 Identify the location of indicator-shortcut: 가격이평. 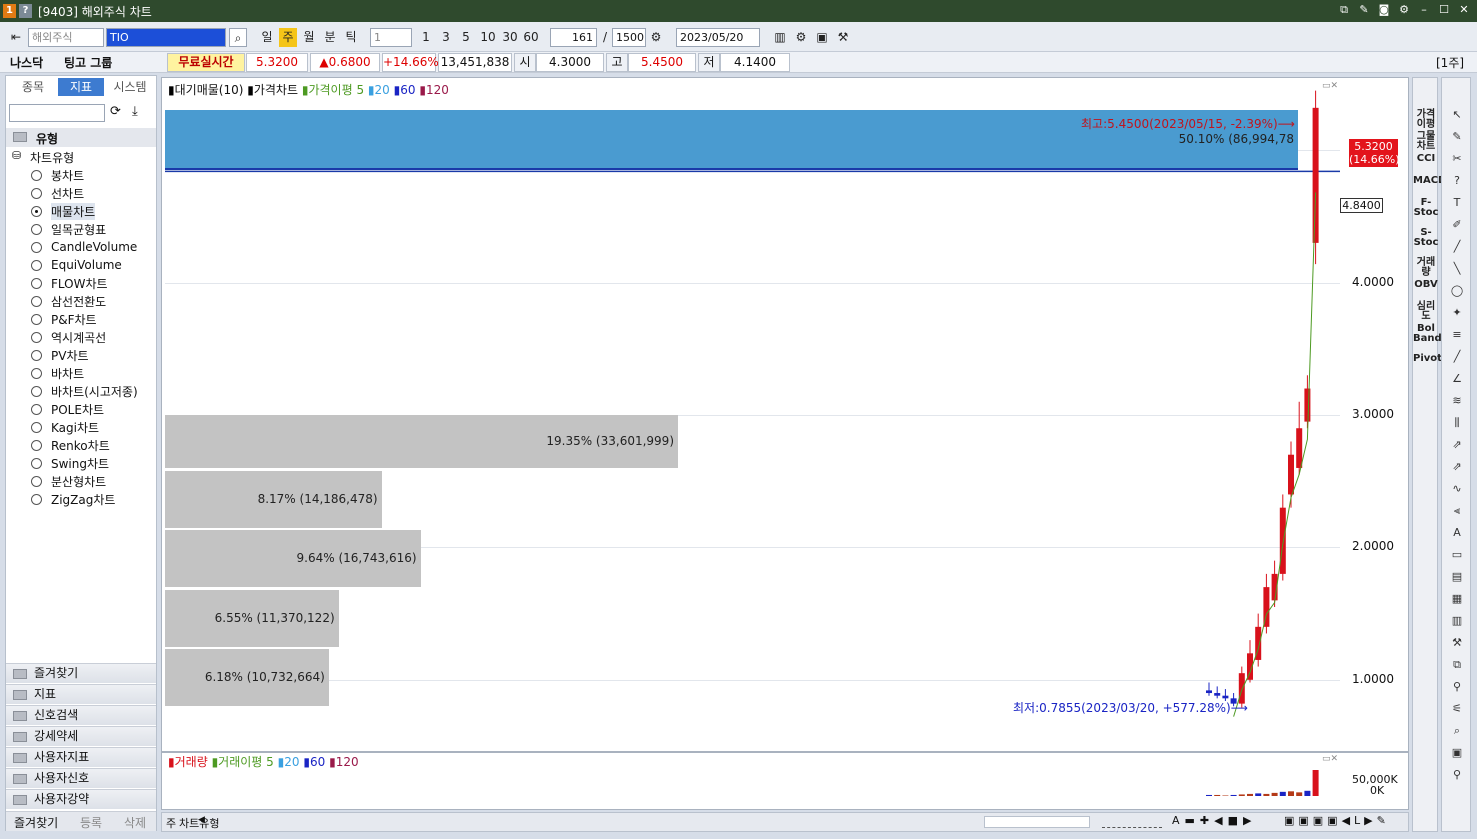
(1426, 120).